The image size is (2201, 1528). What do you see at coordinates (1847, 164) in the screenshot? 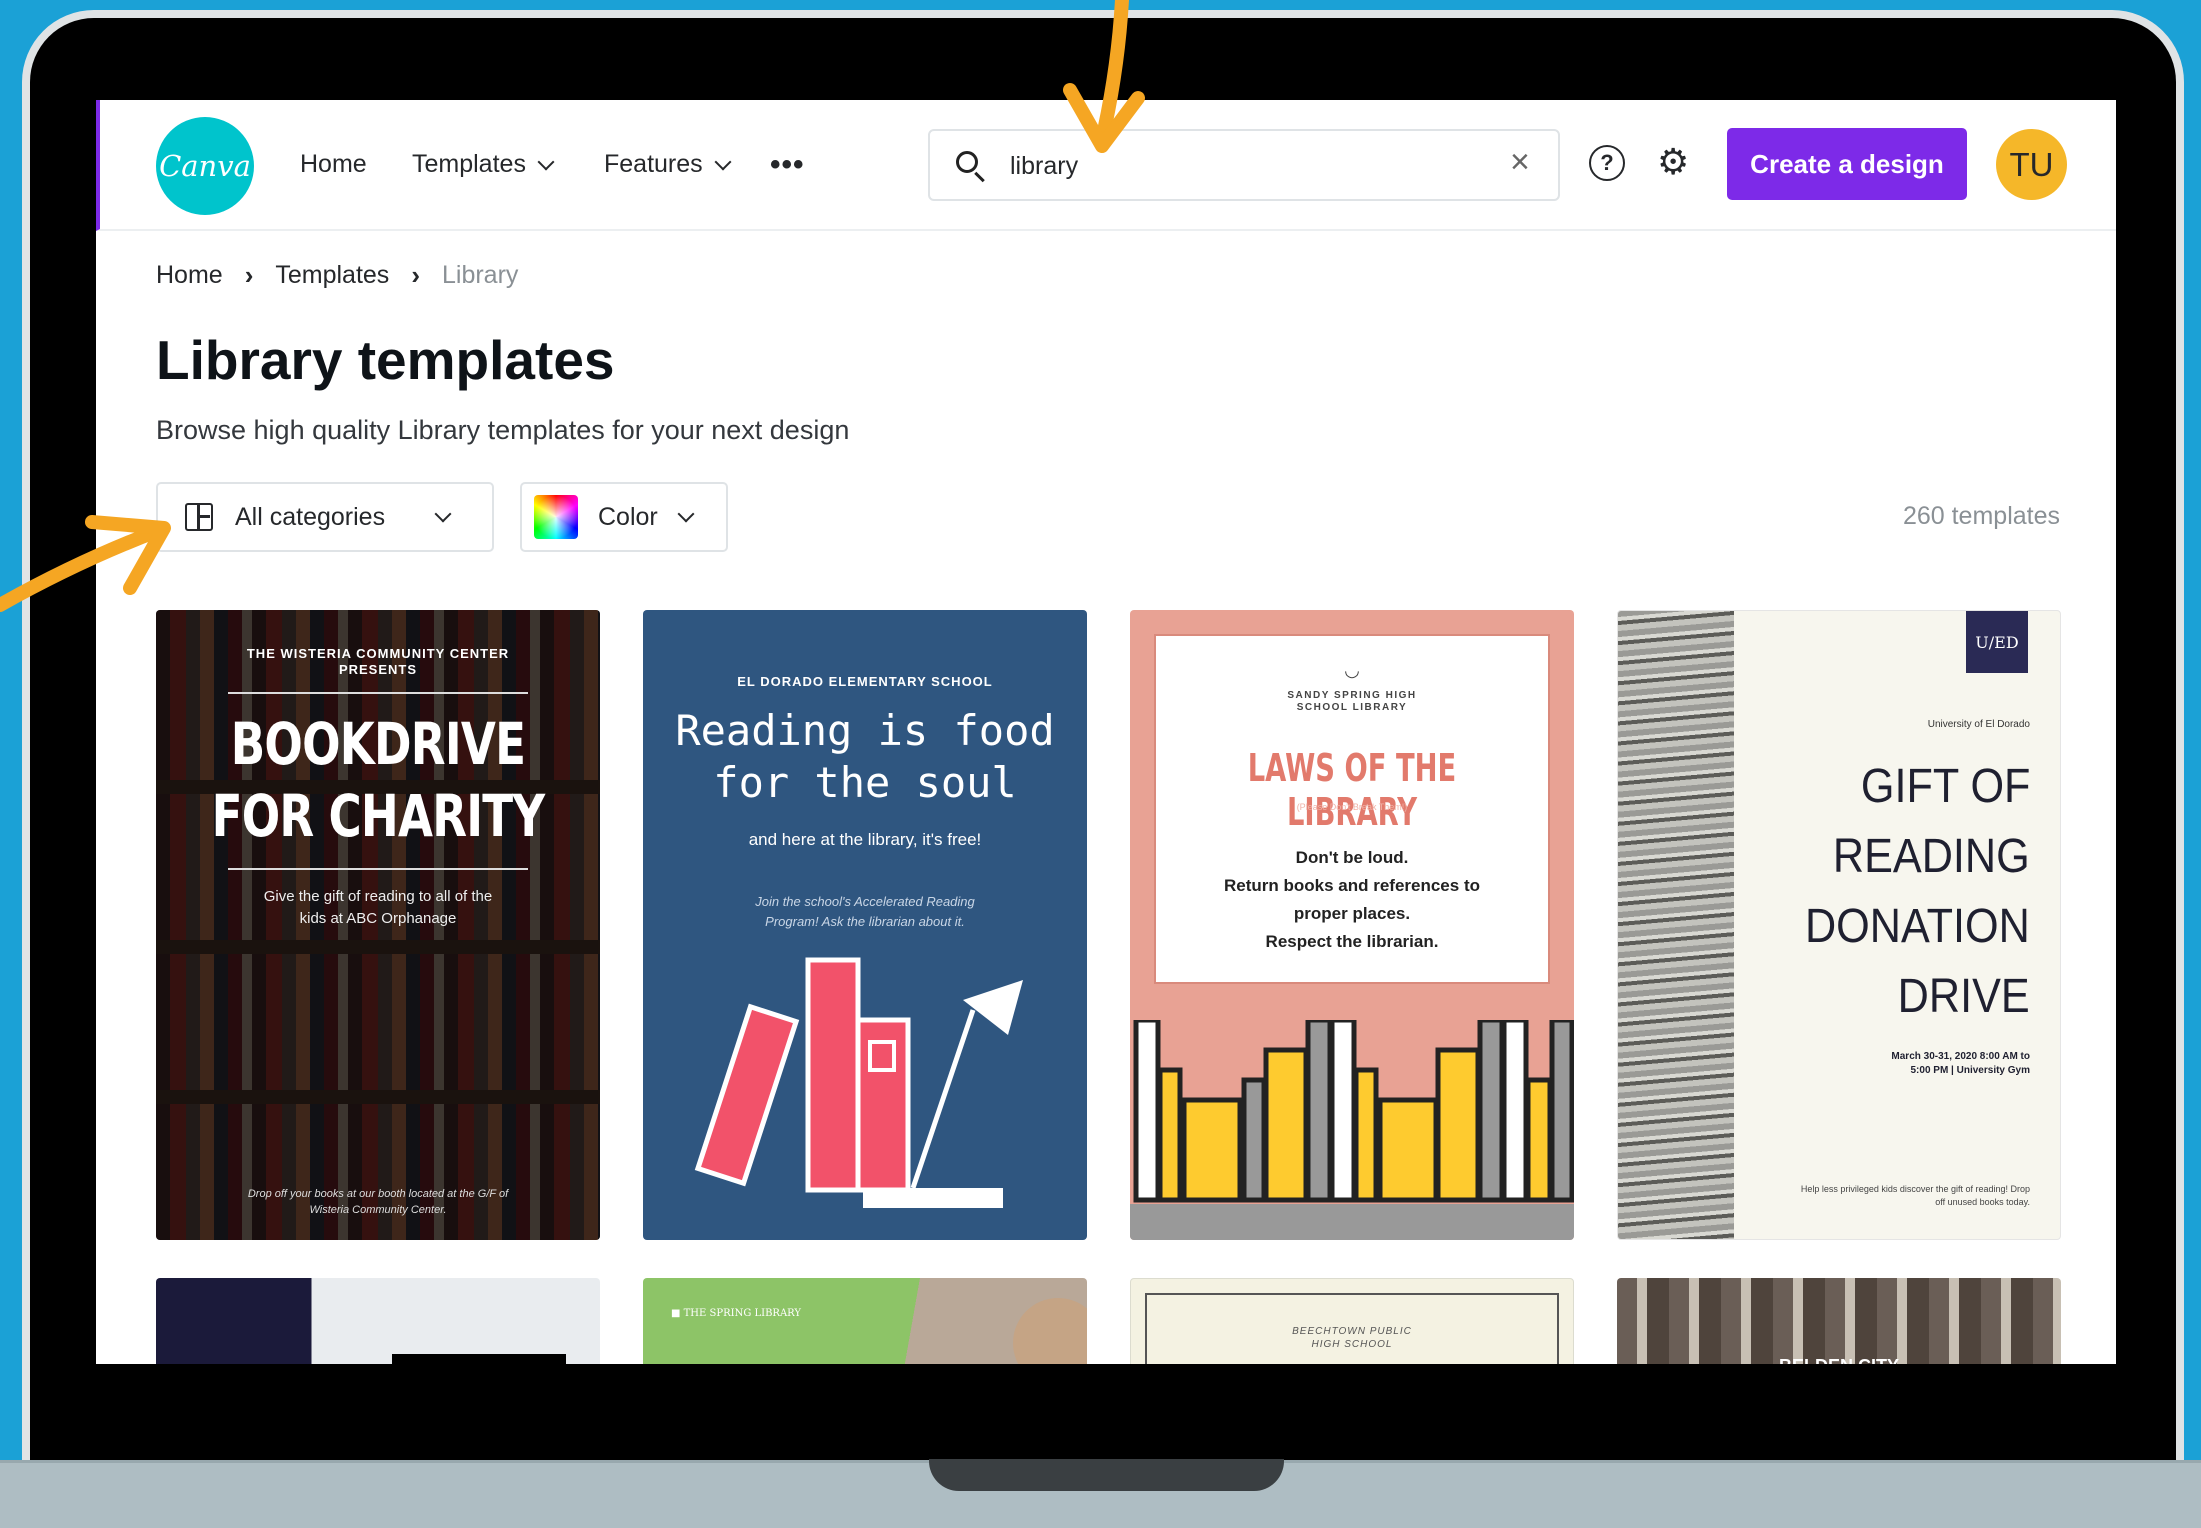
I see `create-design-button: Create a design` at bounding box center [1847, 164].